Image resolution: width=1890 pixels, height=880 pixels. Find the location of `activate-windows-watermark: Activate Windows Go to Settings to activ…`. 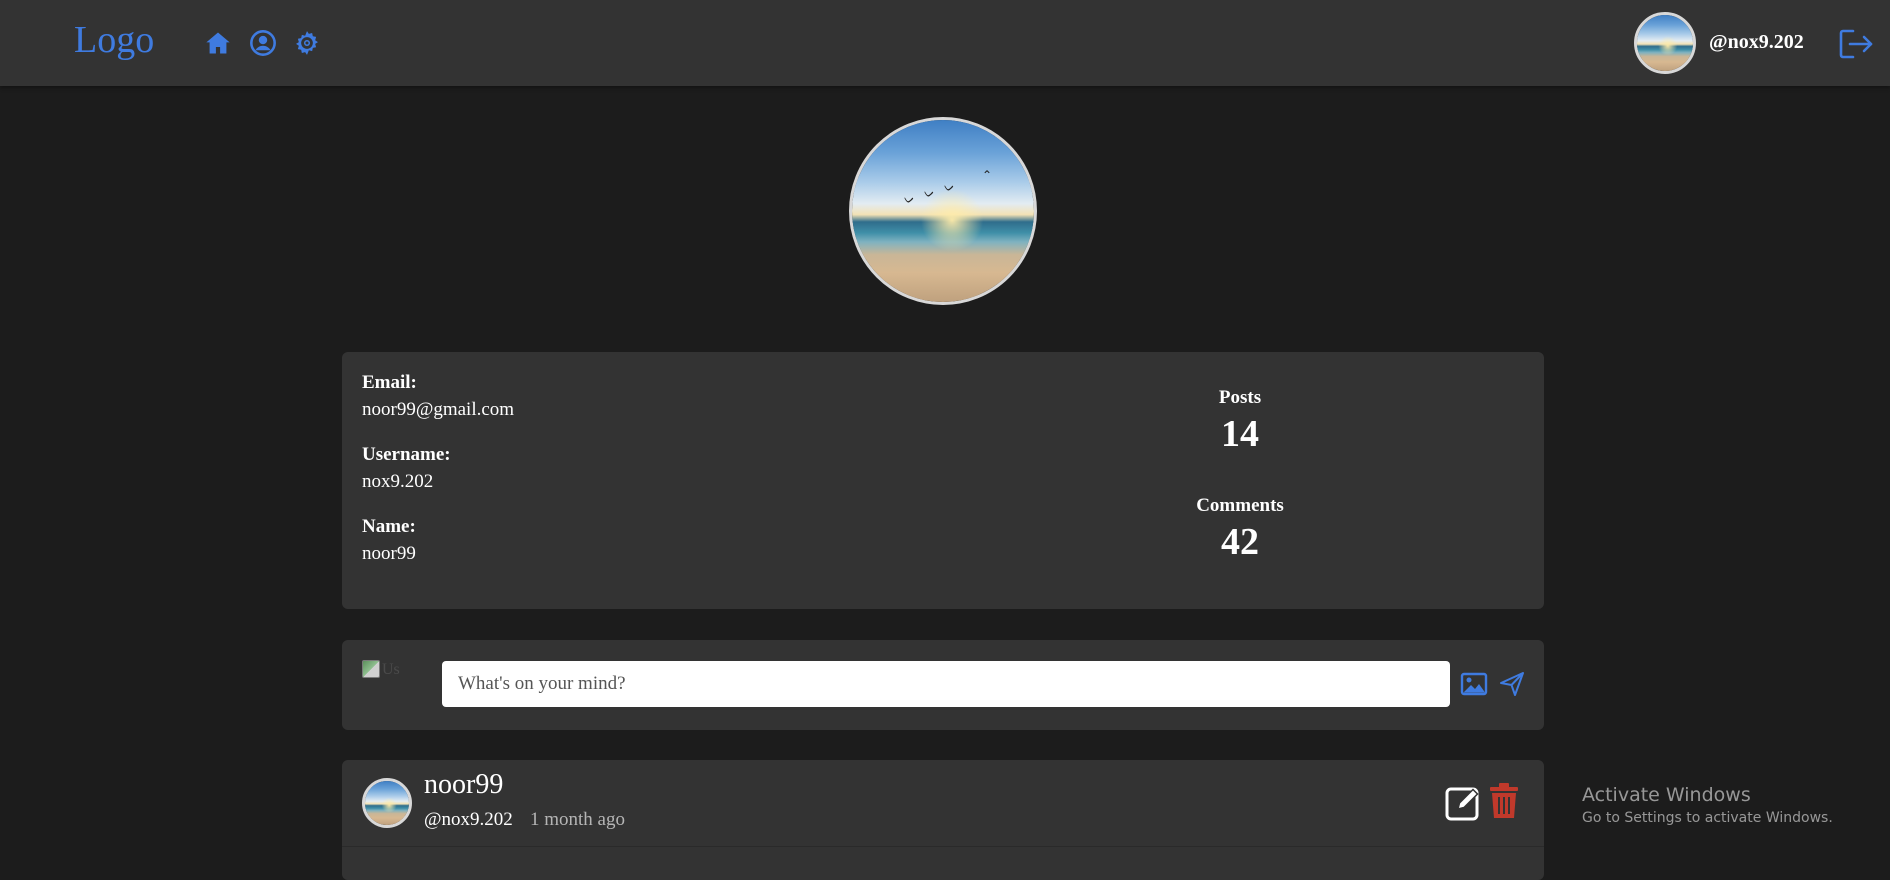

activate-windows-watermark: Activate Windows Go to Settings to activ… is located at coordinates (1707, 805).